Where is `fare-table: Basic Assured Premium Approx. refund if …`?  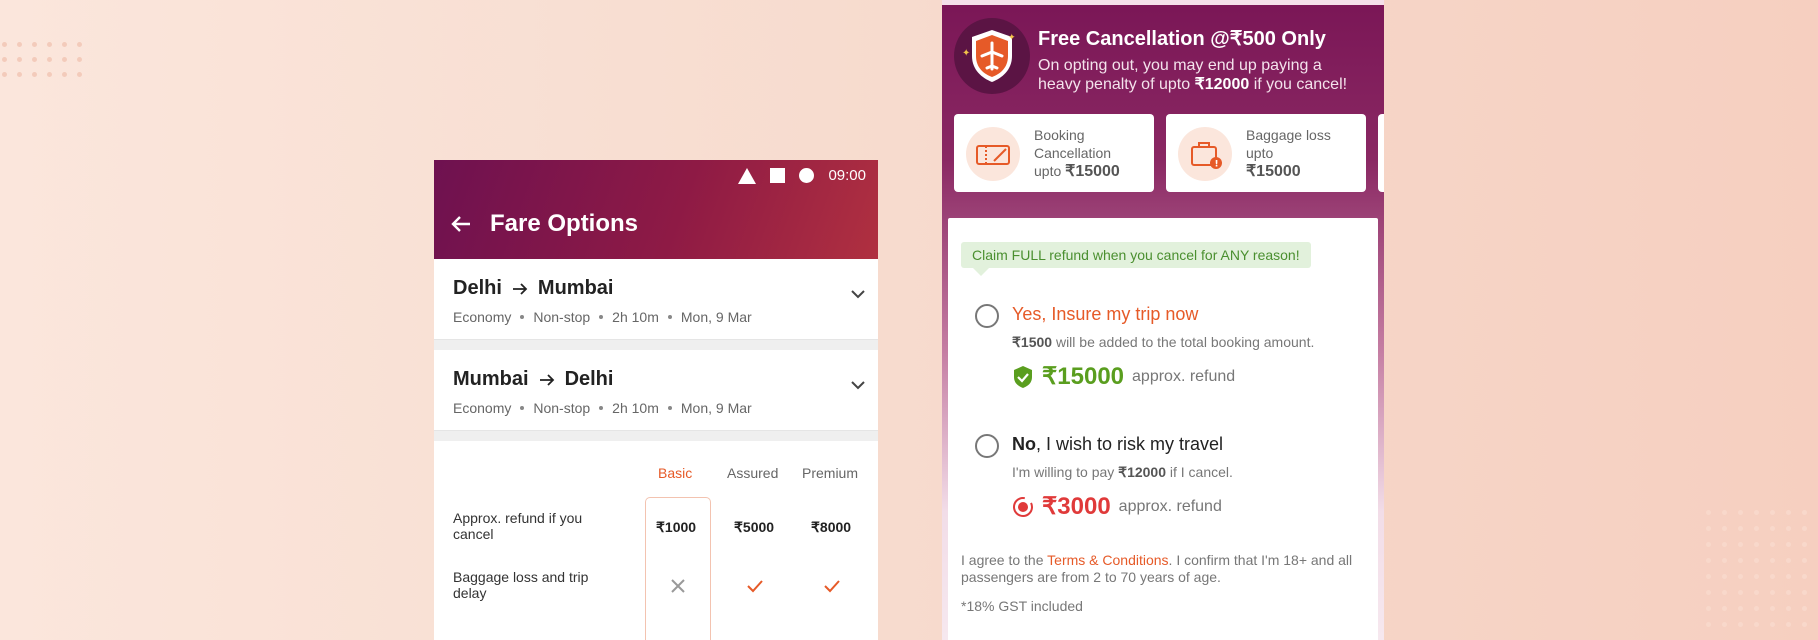 fare-table: Basic Assured Premium Approx. refund if … is located at coordinates (656, 540).